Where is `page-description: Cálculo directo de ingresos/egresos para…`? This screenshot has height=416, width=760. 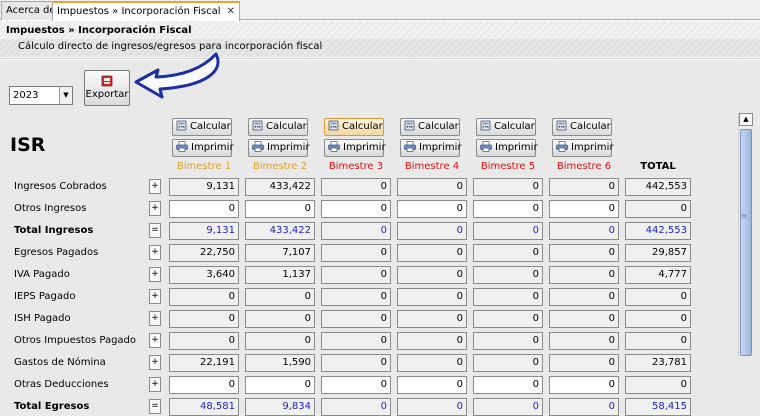 page-description: Cálculo directo de ingresos/egresos para… is located at coordinates (380, 48).